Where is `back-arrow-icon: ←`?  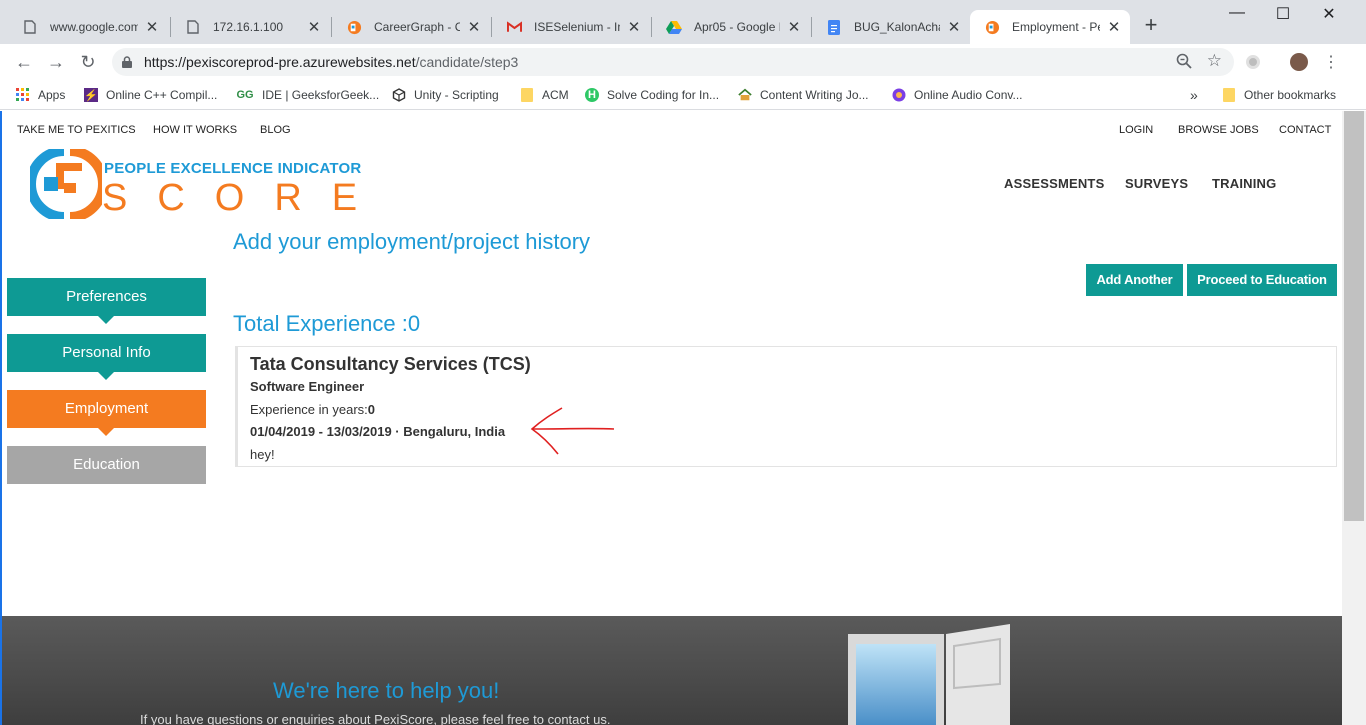
back-arrow-icon: ← is located at coordinates (24, 62).